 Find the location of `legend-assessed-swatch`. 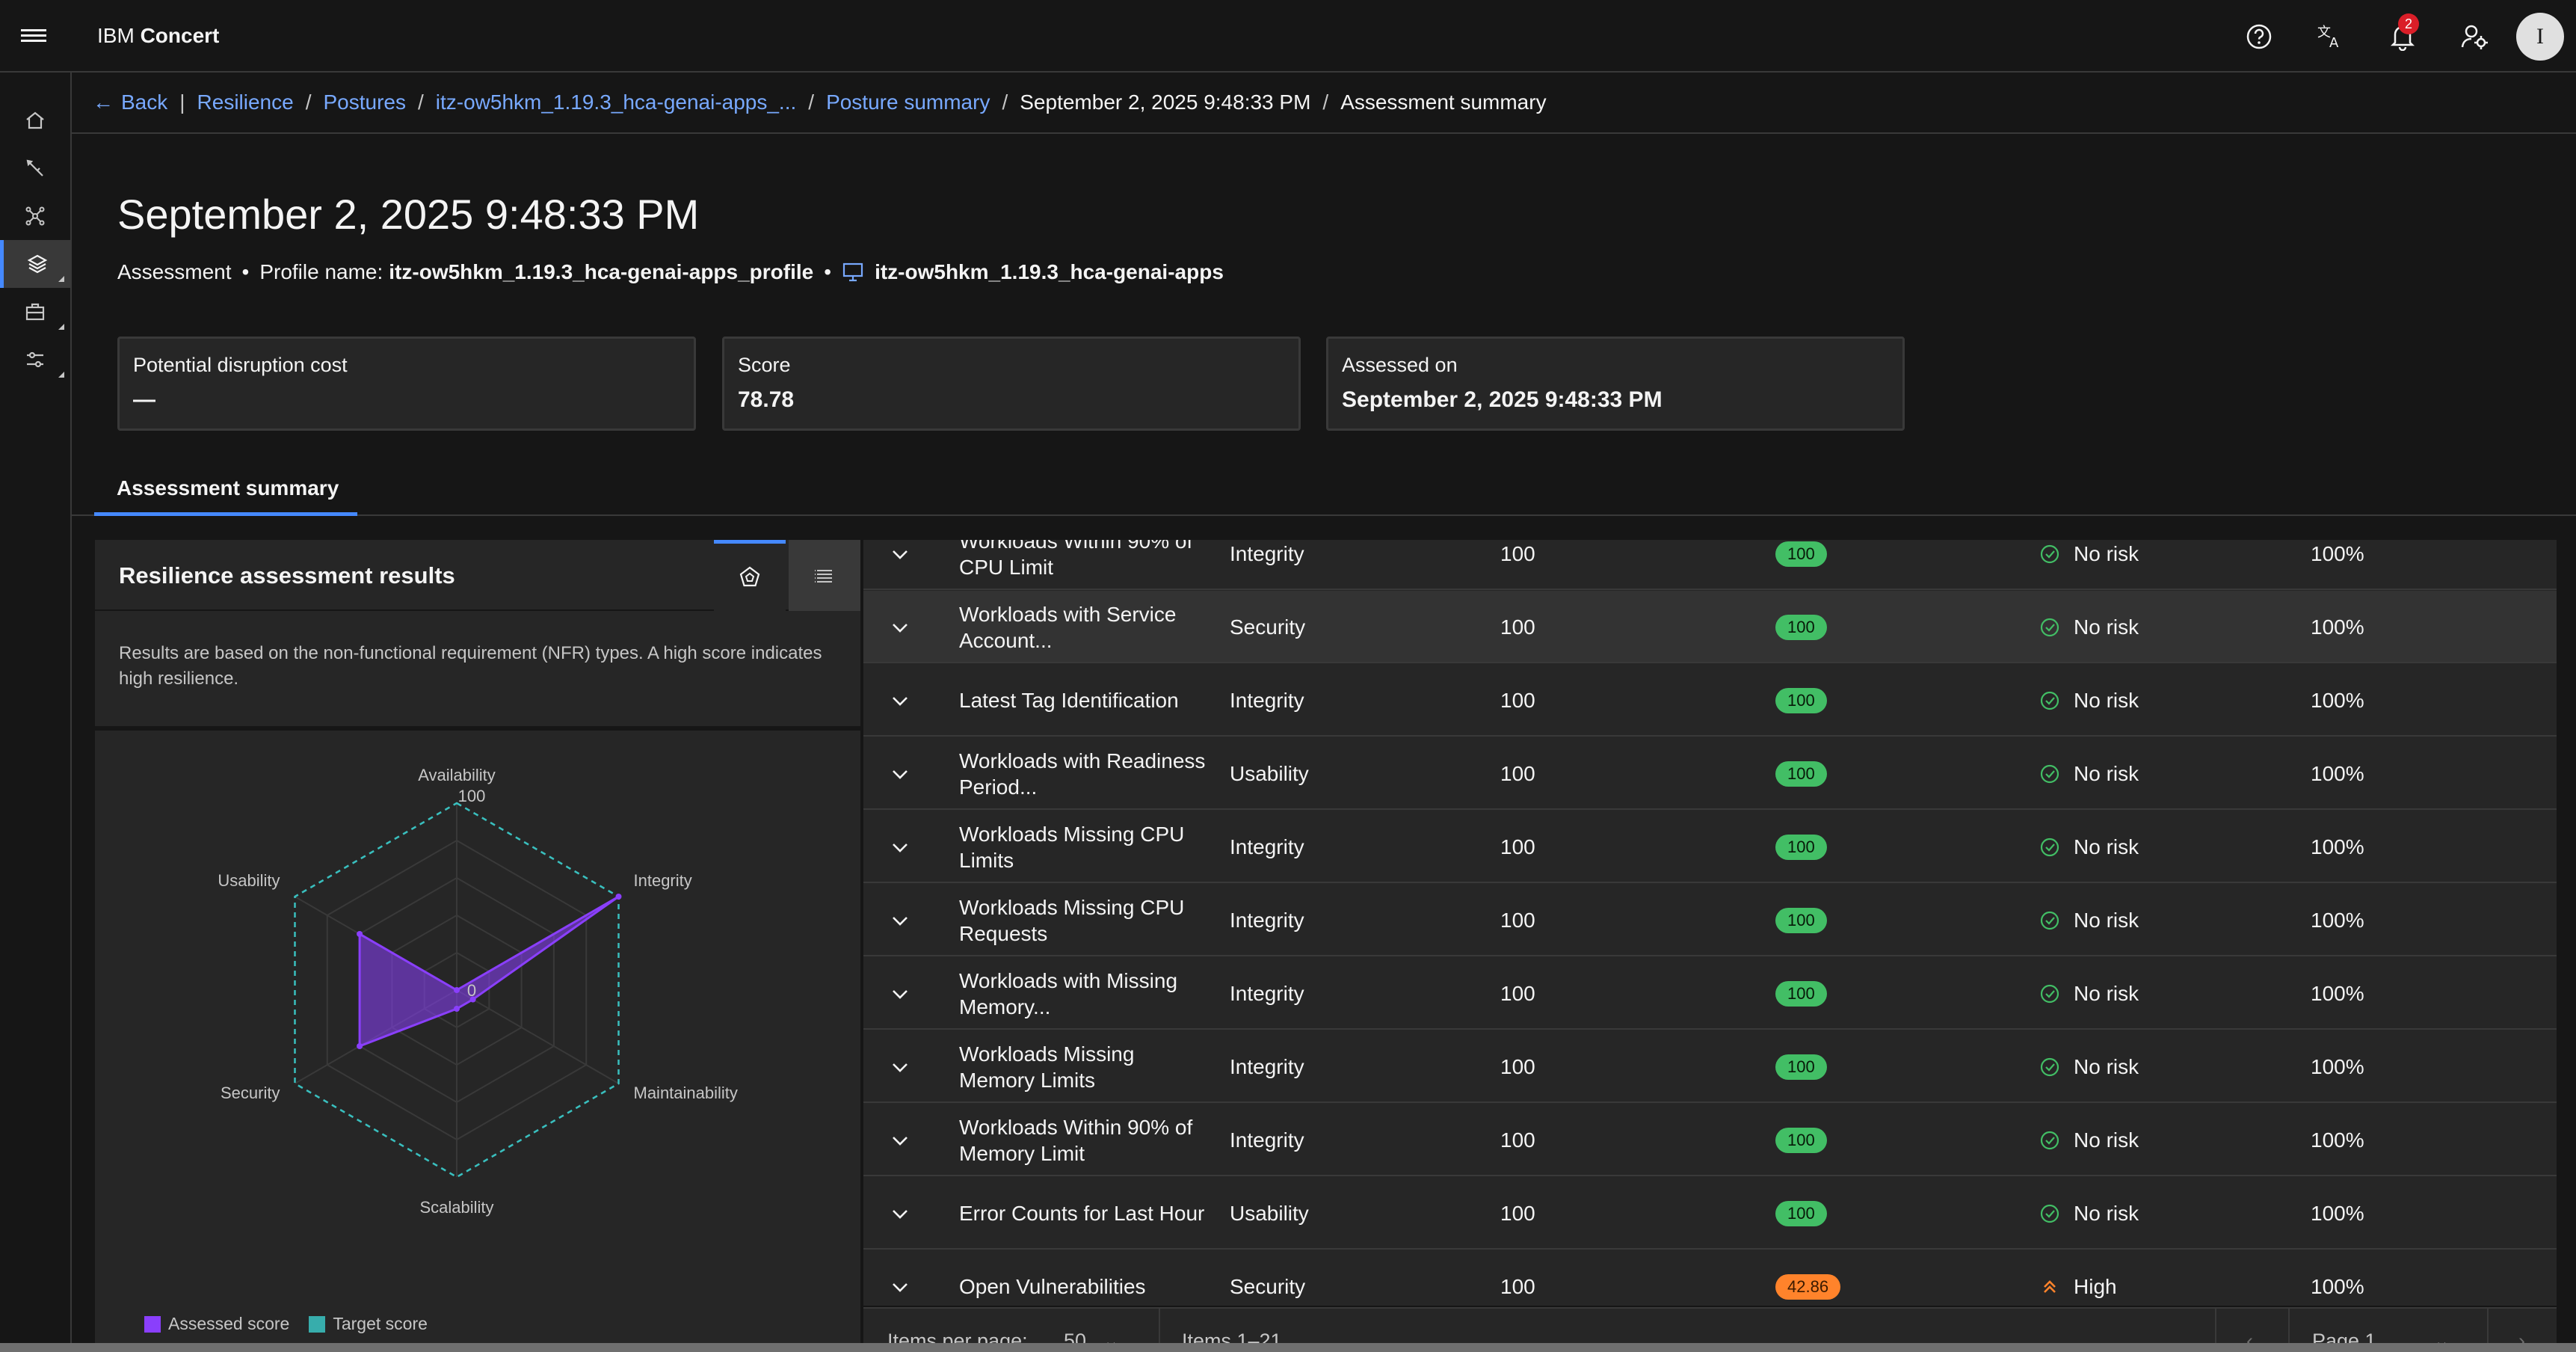

legend-assessed-swatch is located at coordinates (152, 1324).